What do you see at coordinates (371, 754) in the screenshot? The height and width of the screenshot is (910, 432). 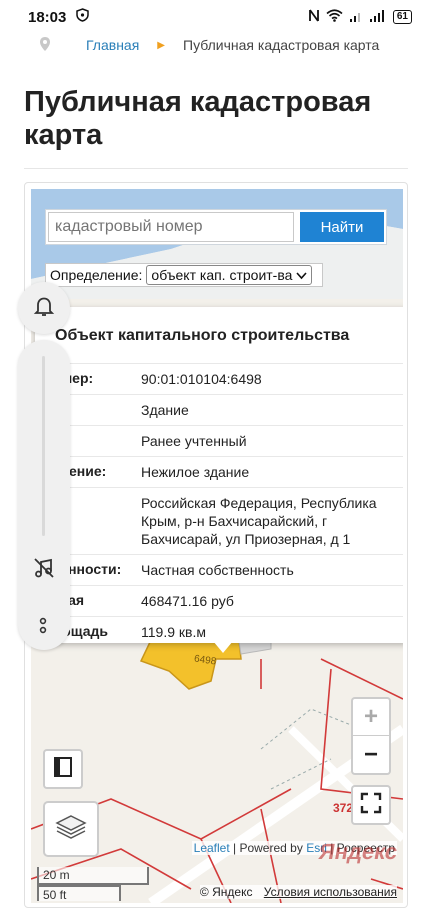 I see `zoom-out-button: −` at bounding box center [371, 754].